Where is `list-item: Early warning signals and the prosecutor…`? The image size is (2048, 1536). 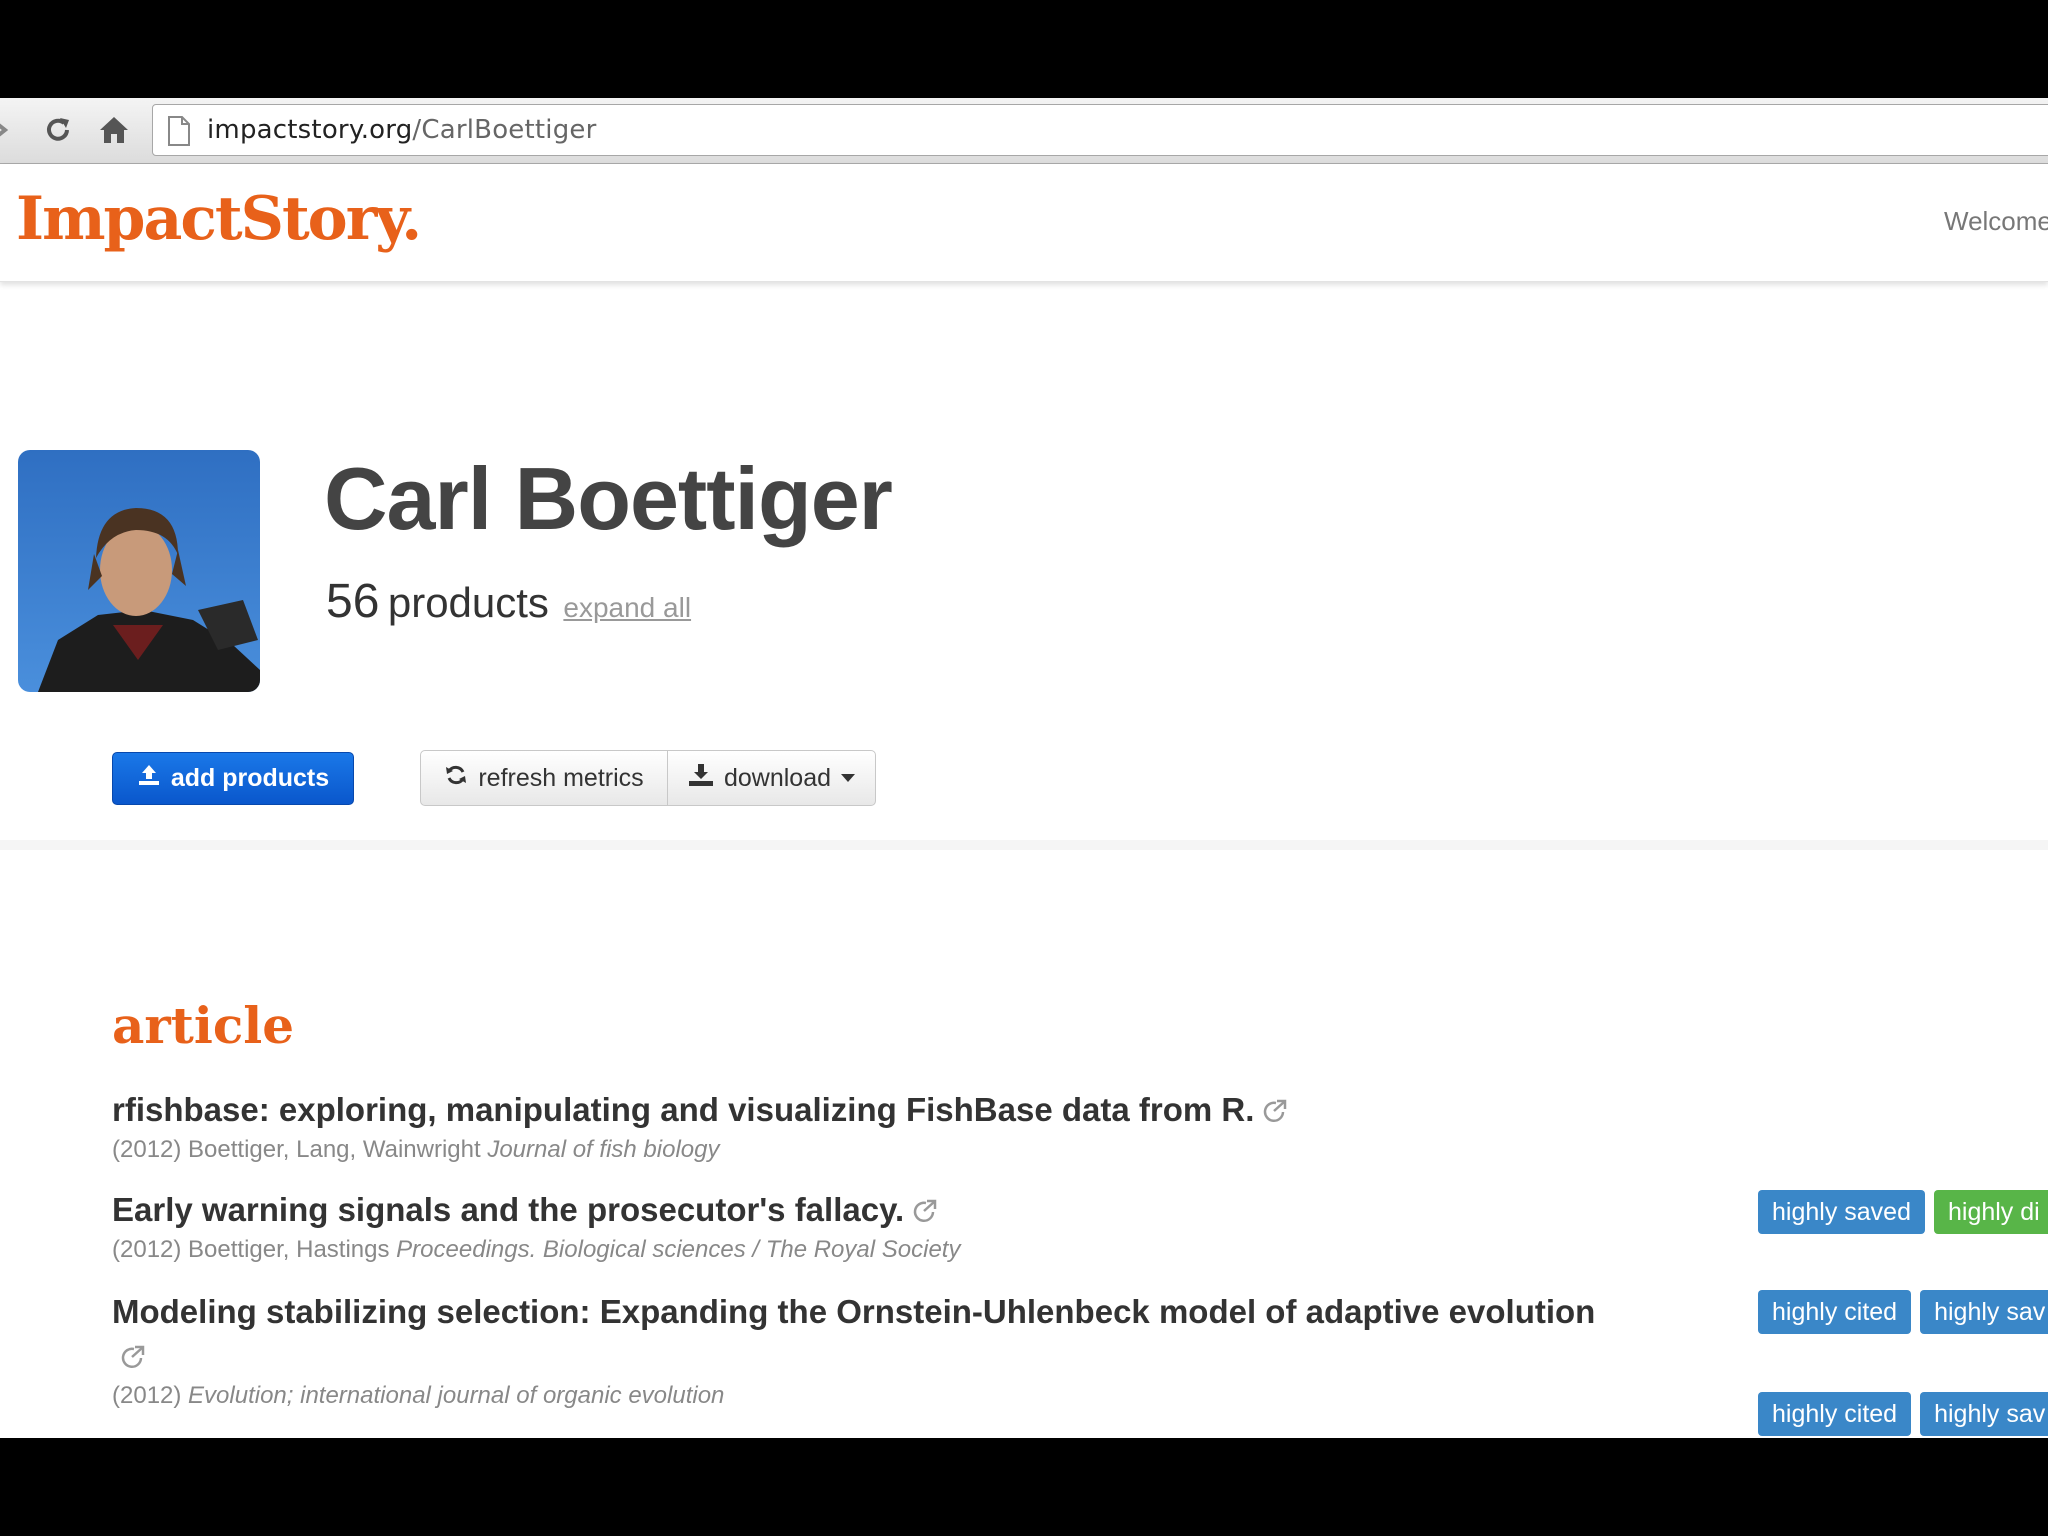 list-item: Early warning signals and the prosecutor… is located at coordinates (932, 1226).